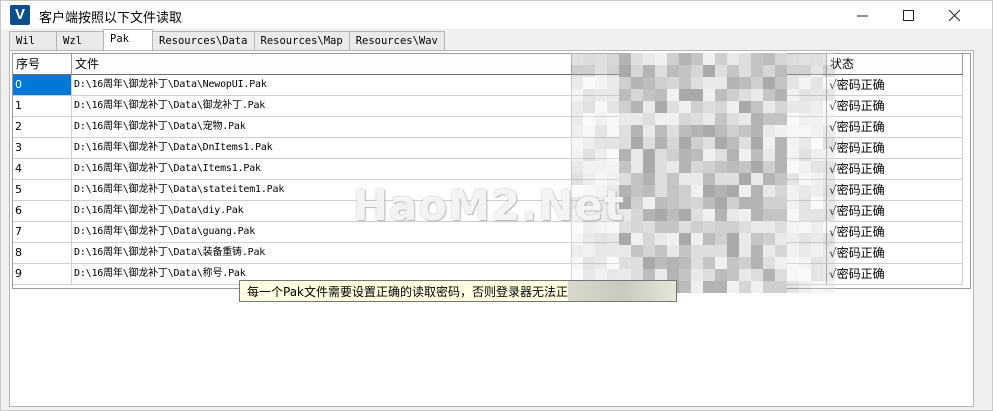  What do you see at coordinates (622, 291) in the screenshot?
I see `hint-redaction` at bounding box center [622, 291].